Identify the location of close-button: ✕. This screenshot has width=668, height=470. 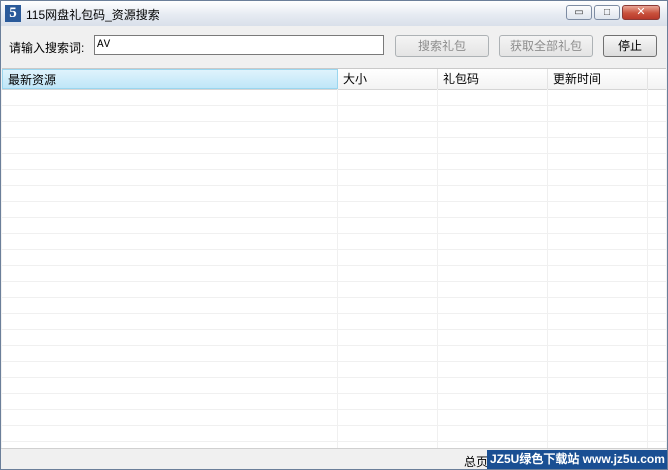
(641, 12).